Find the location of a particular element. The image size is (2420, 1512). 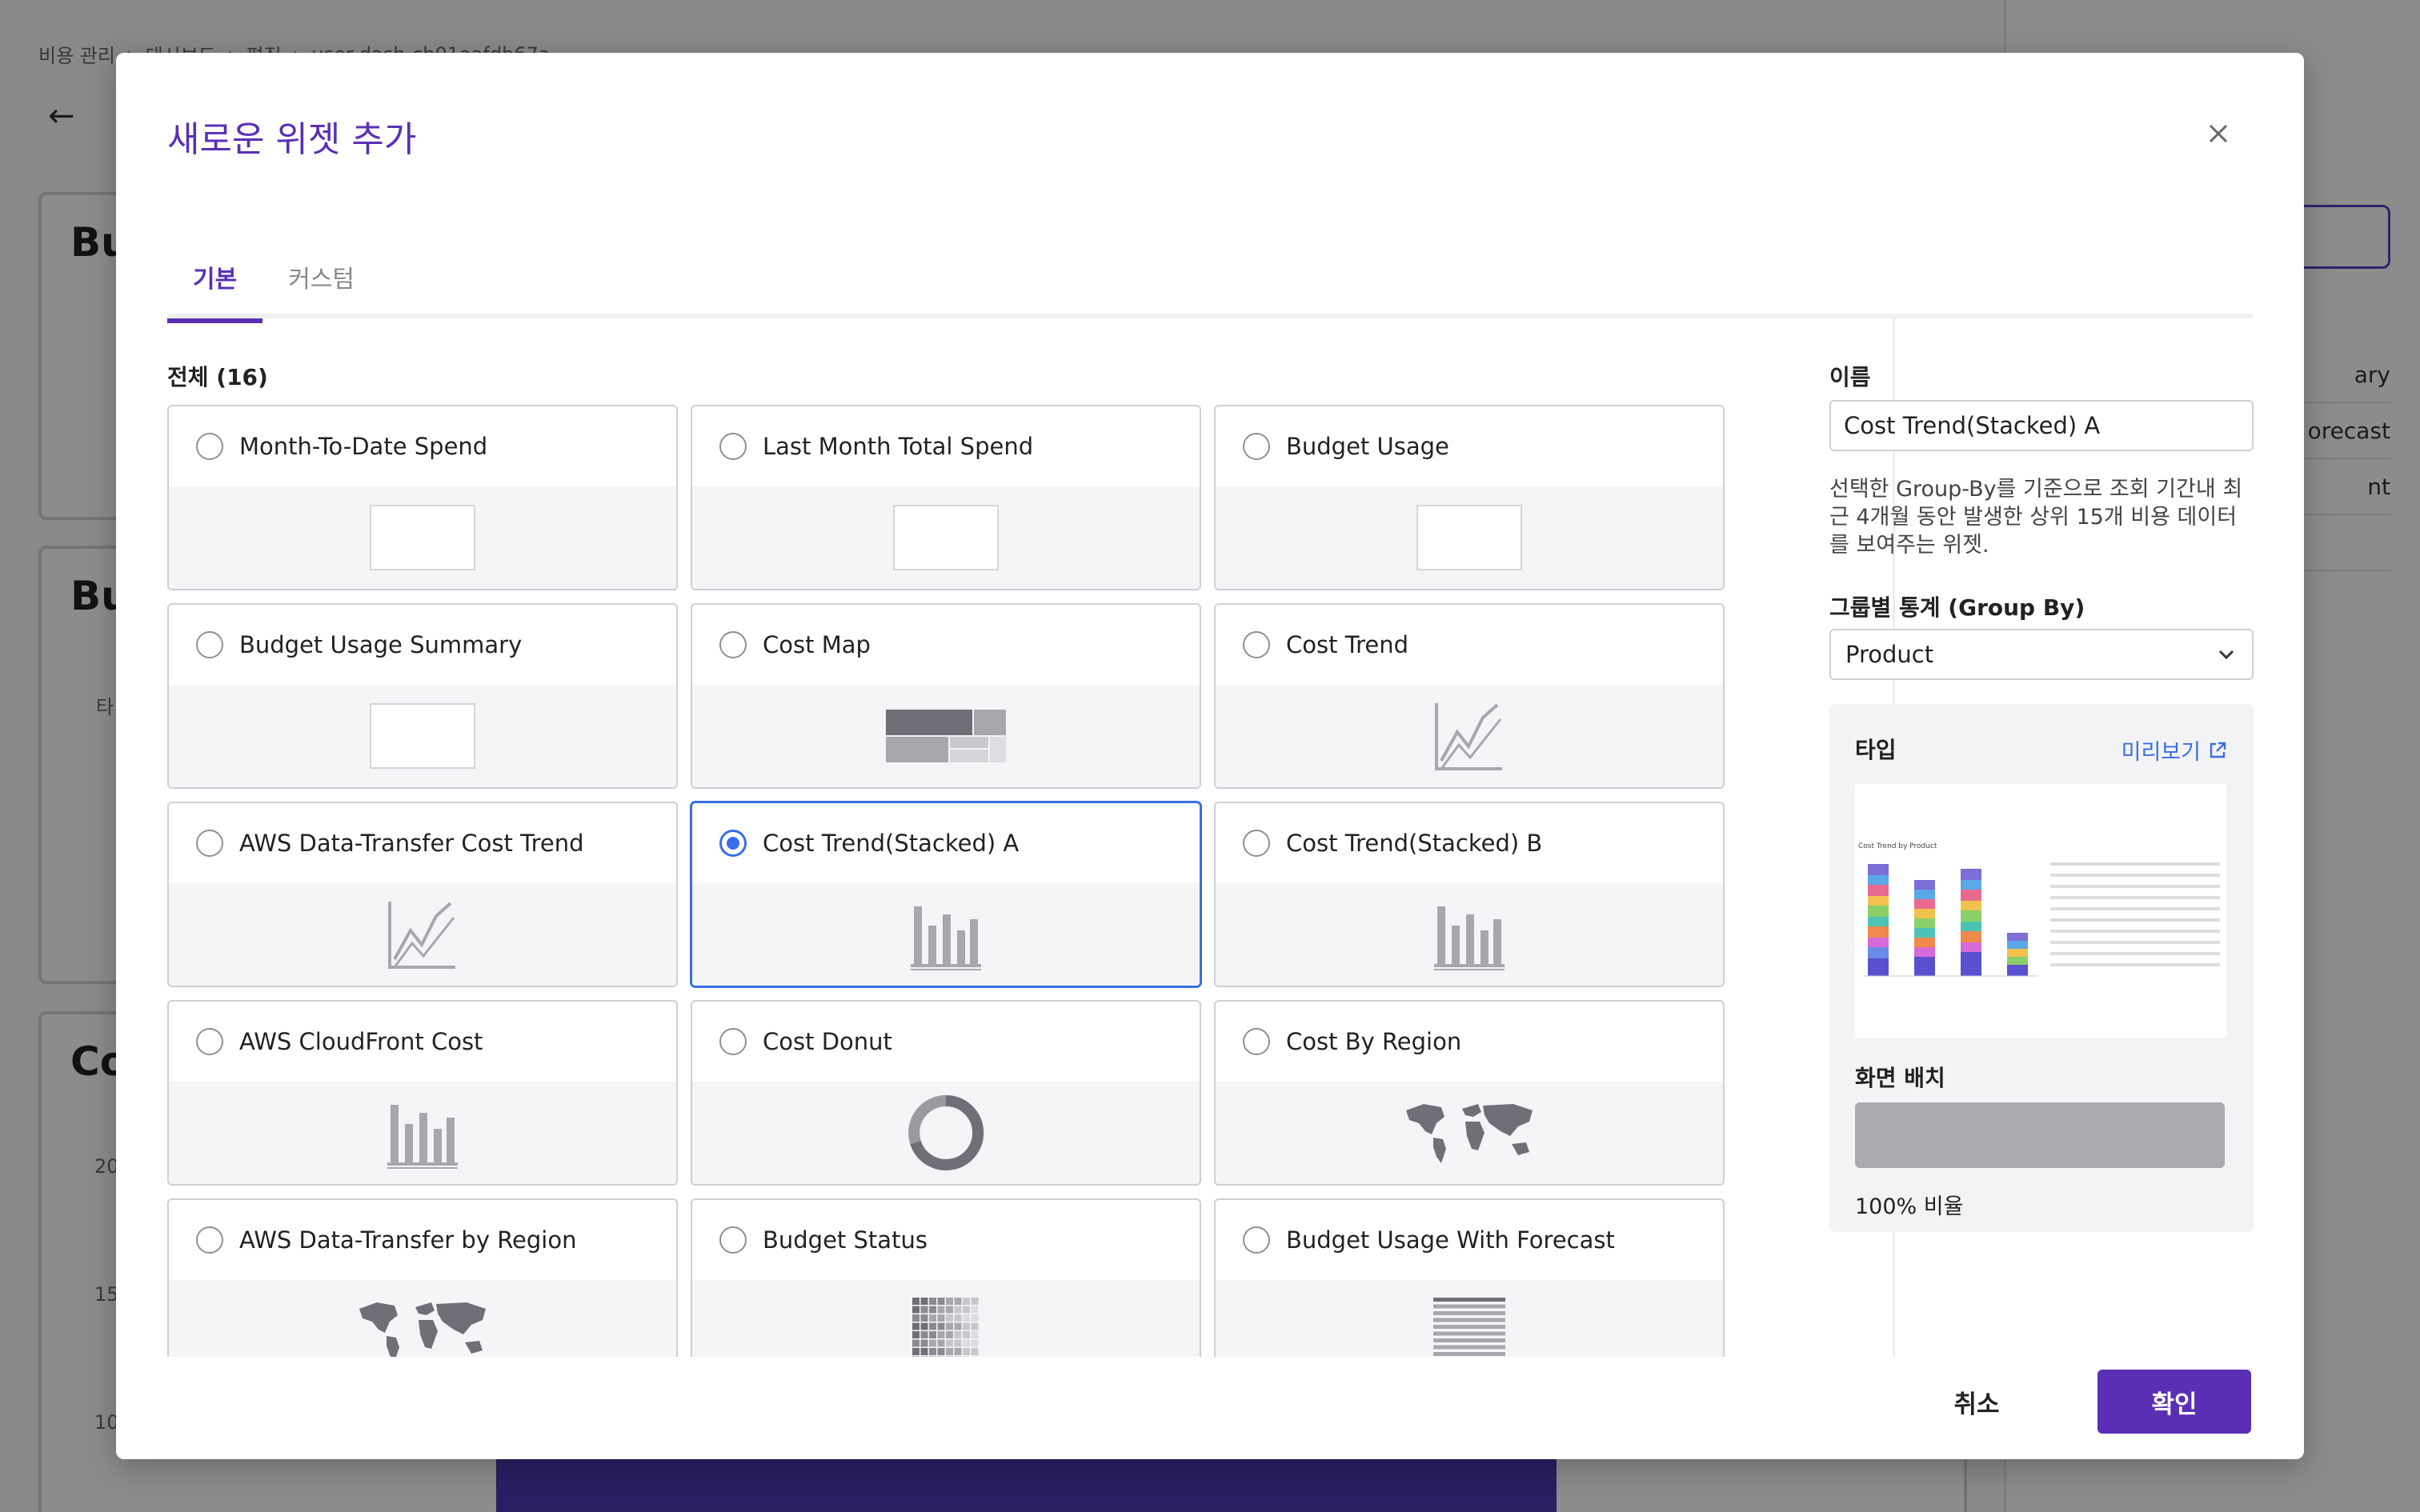

widget-option-label: Budget Usage With Forecast is located at coordinates (1450, 1240).